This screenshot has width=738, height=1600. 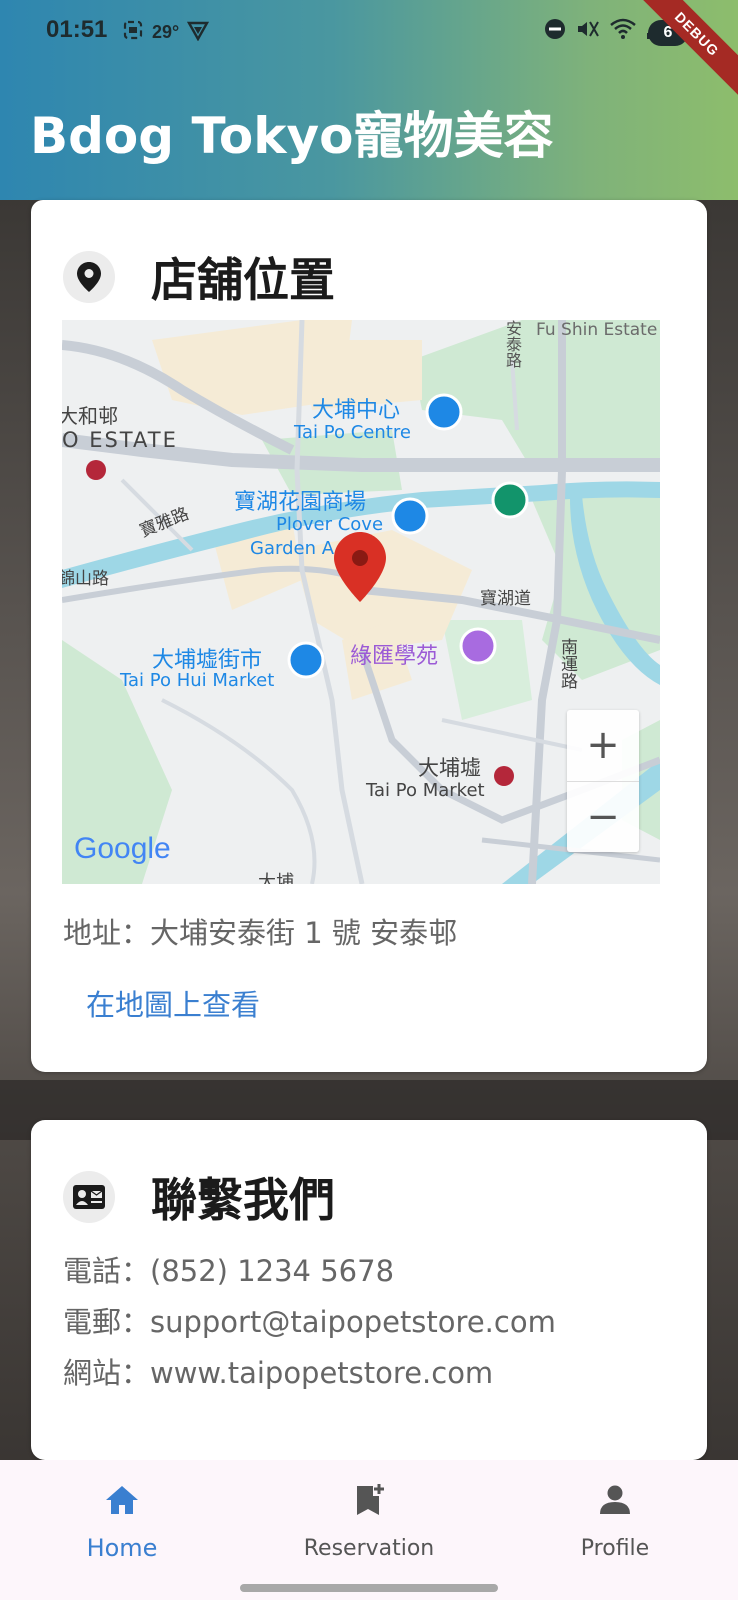 I want to click on location-pin-icon, so click(x=89, y=277).